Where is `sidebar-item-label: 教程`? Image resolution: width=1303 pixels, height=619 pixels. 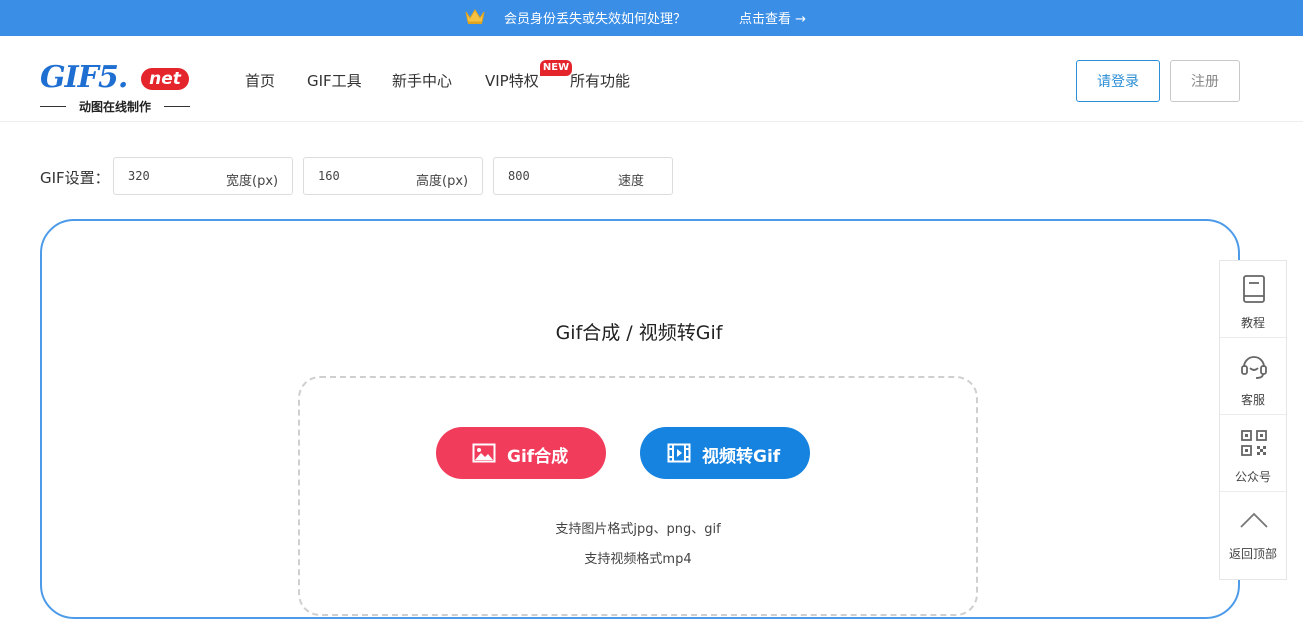
sidebar-item-label: 教程 is located at coordinates (1252, 323).